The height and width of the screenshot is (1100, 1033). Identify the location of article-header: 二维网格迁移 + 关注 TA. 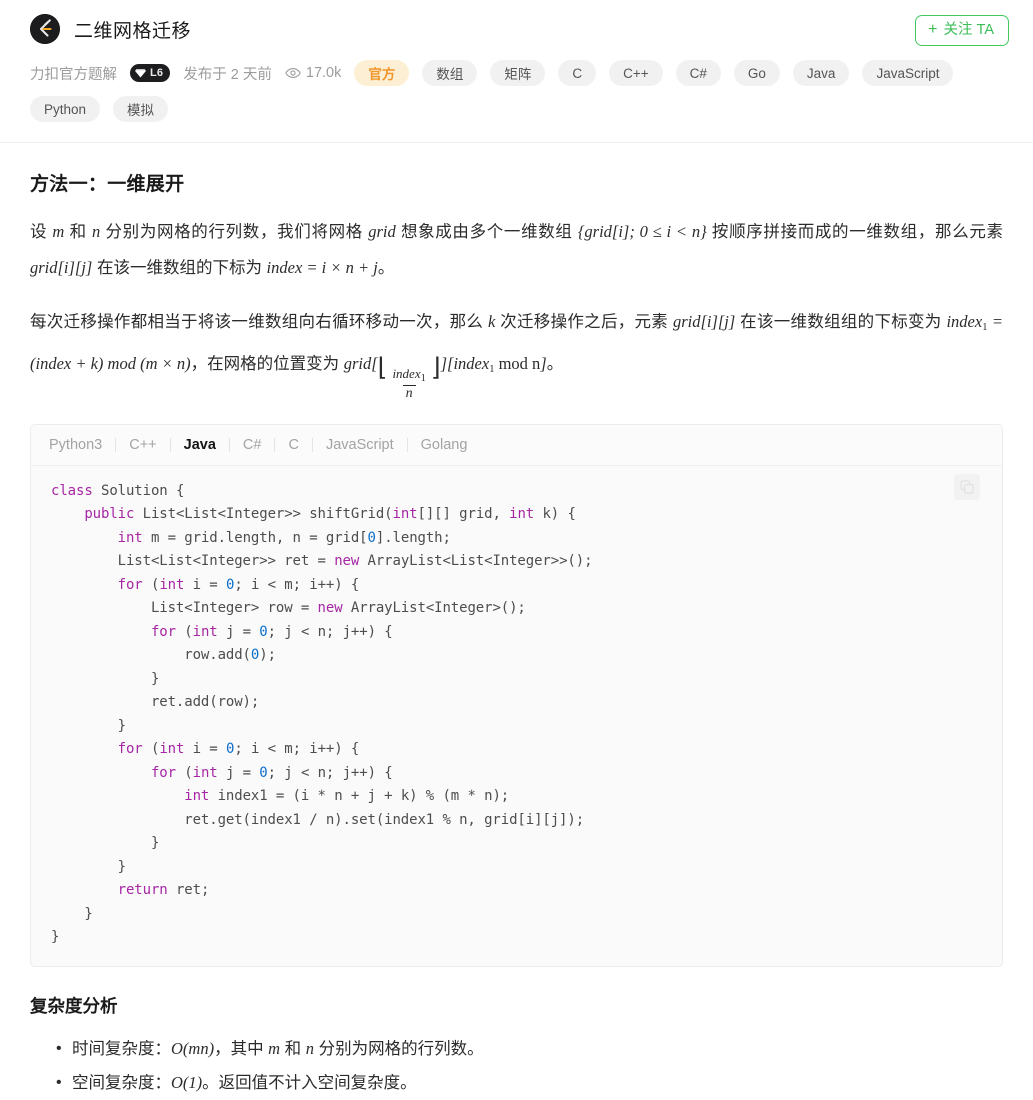
(516, 23).